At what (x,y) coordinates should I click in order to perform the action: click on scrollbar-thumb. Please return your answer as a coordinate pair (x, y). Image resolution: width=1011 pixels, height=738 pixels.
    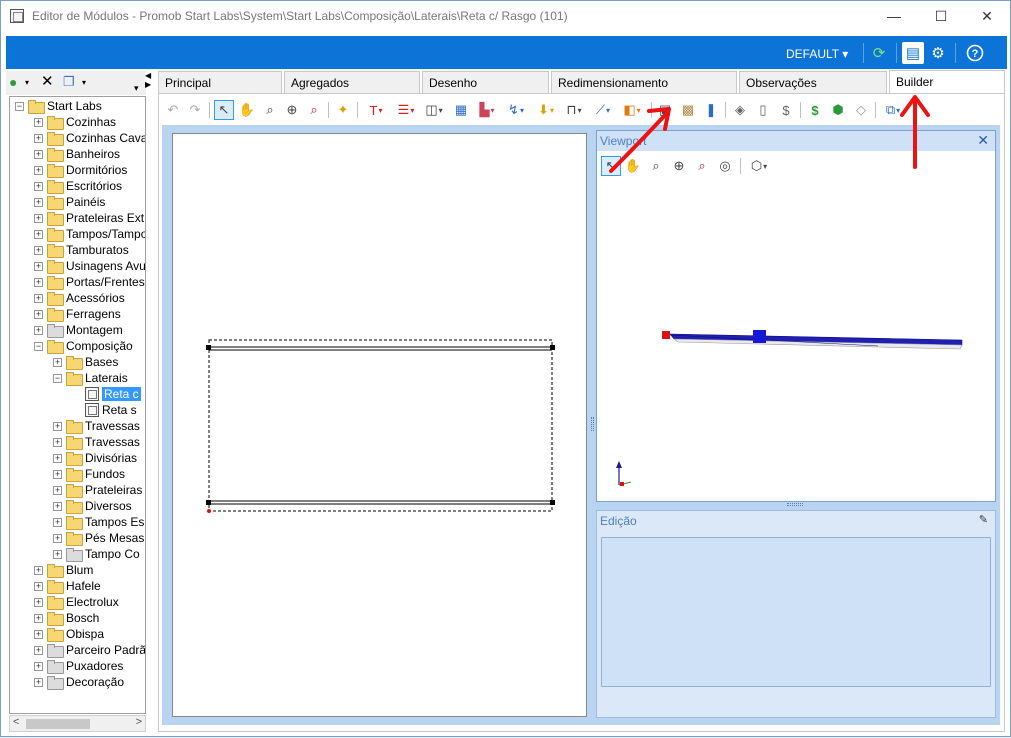
    Looking at the image, I should click on (58, 724).